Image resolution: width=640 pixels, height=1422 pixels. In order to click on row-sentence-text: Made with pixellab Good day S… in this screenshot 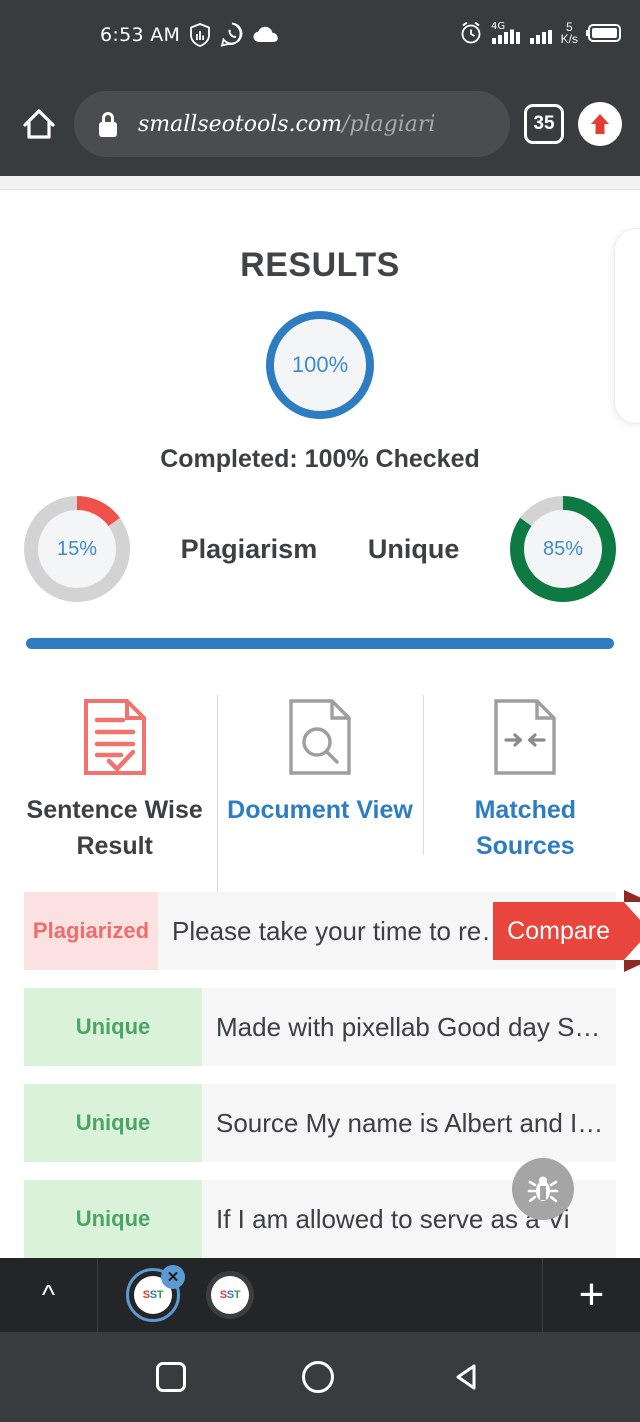, I will do `click(408, 1026)`.